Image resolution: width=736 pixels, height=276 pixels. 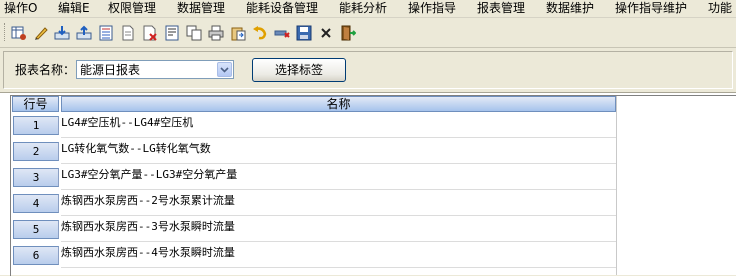 What do you see at coordinates (150, 33) in the screenshot?
I see `delete-document-icon` at bounding box center [150, 33].